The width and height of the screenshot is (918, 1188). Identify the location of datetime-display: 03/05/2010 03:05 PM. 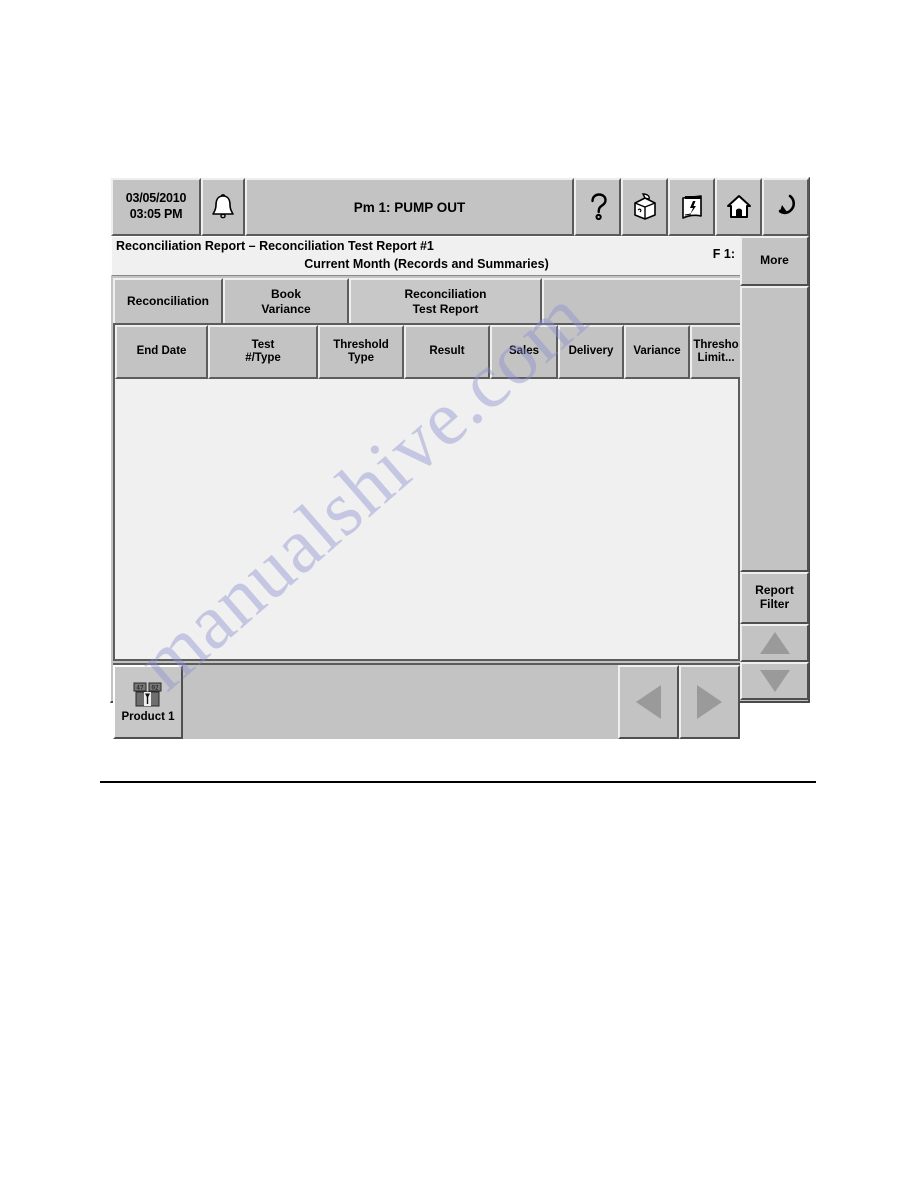
(156, 207).